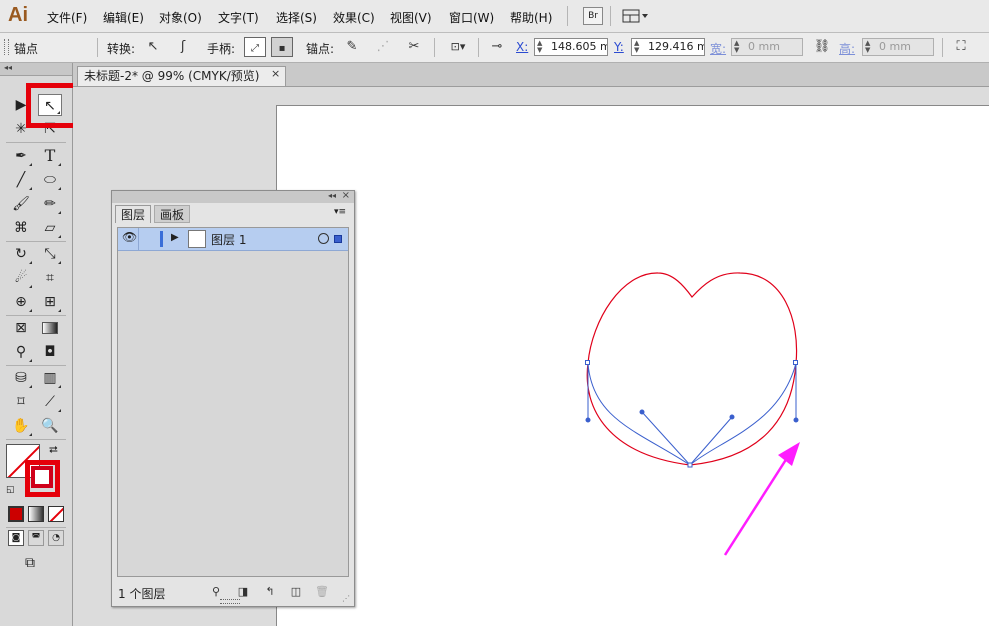 The image size is (989, 626). I want to click on lock-toggle, so click(147, 239).